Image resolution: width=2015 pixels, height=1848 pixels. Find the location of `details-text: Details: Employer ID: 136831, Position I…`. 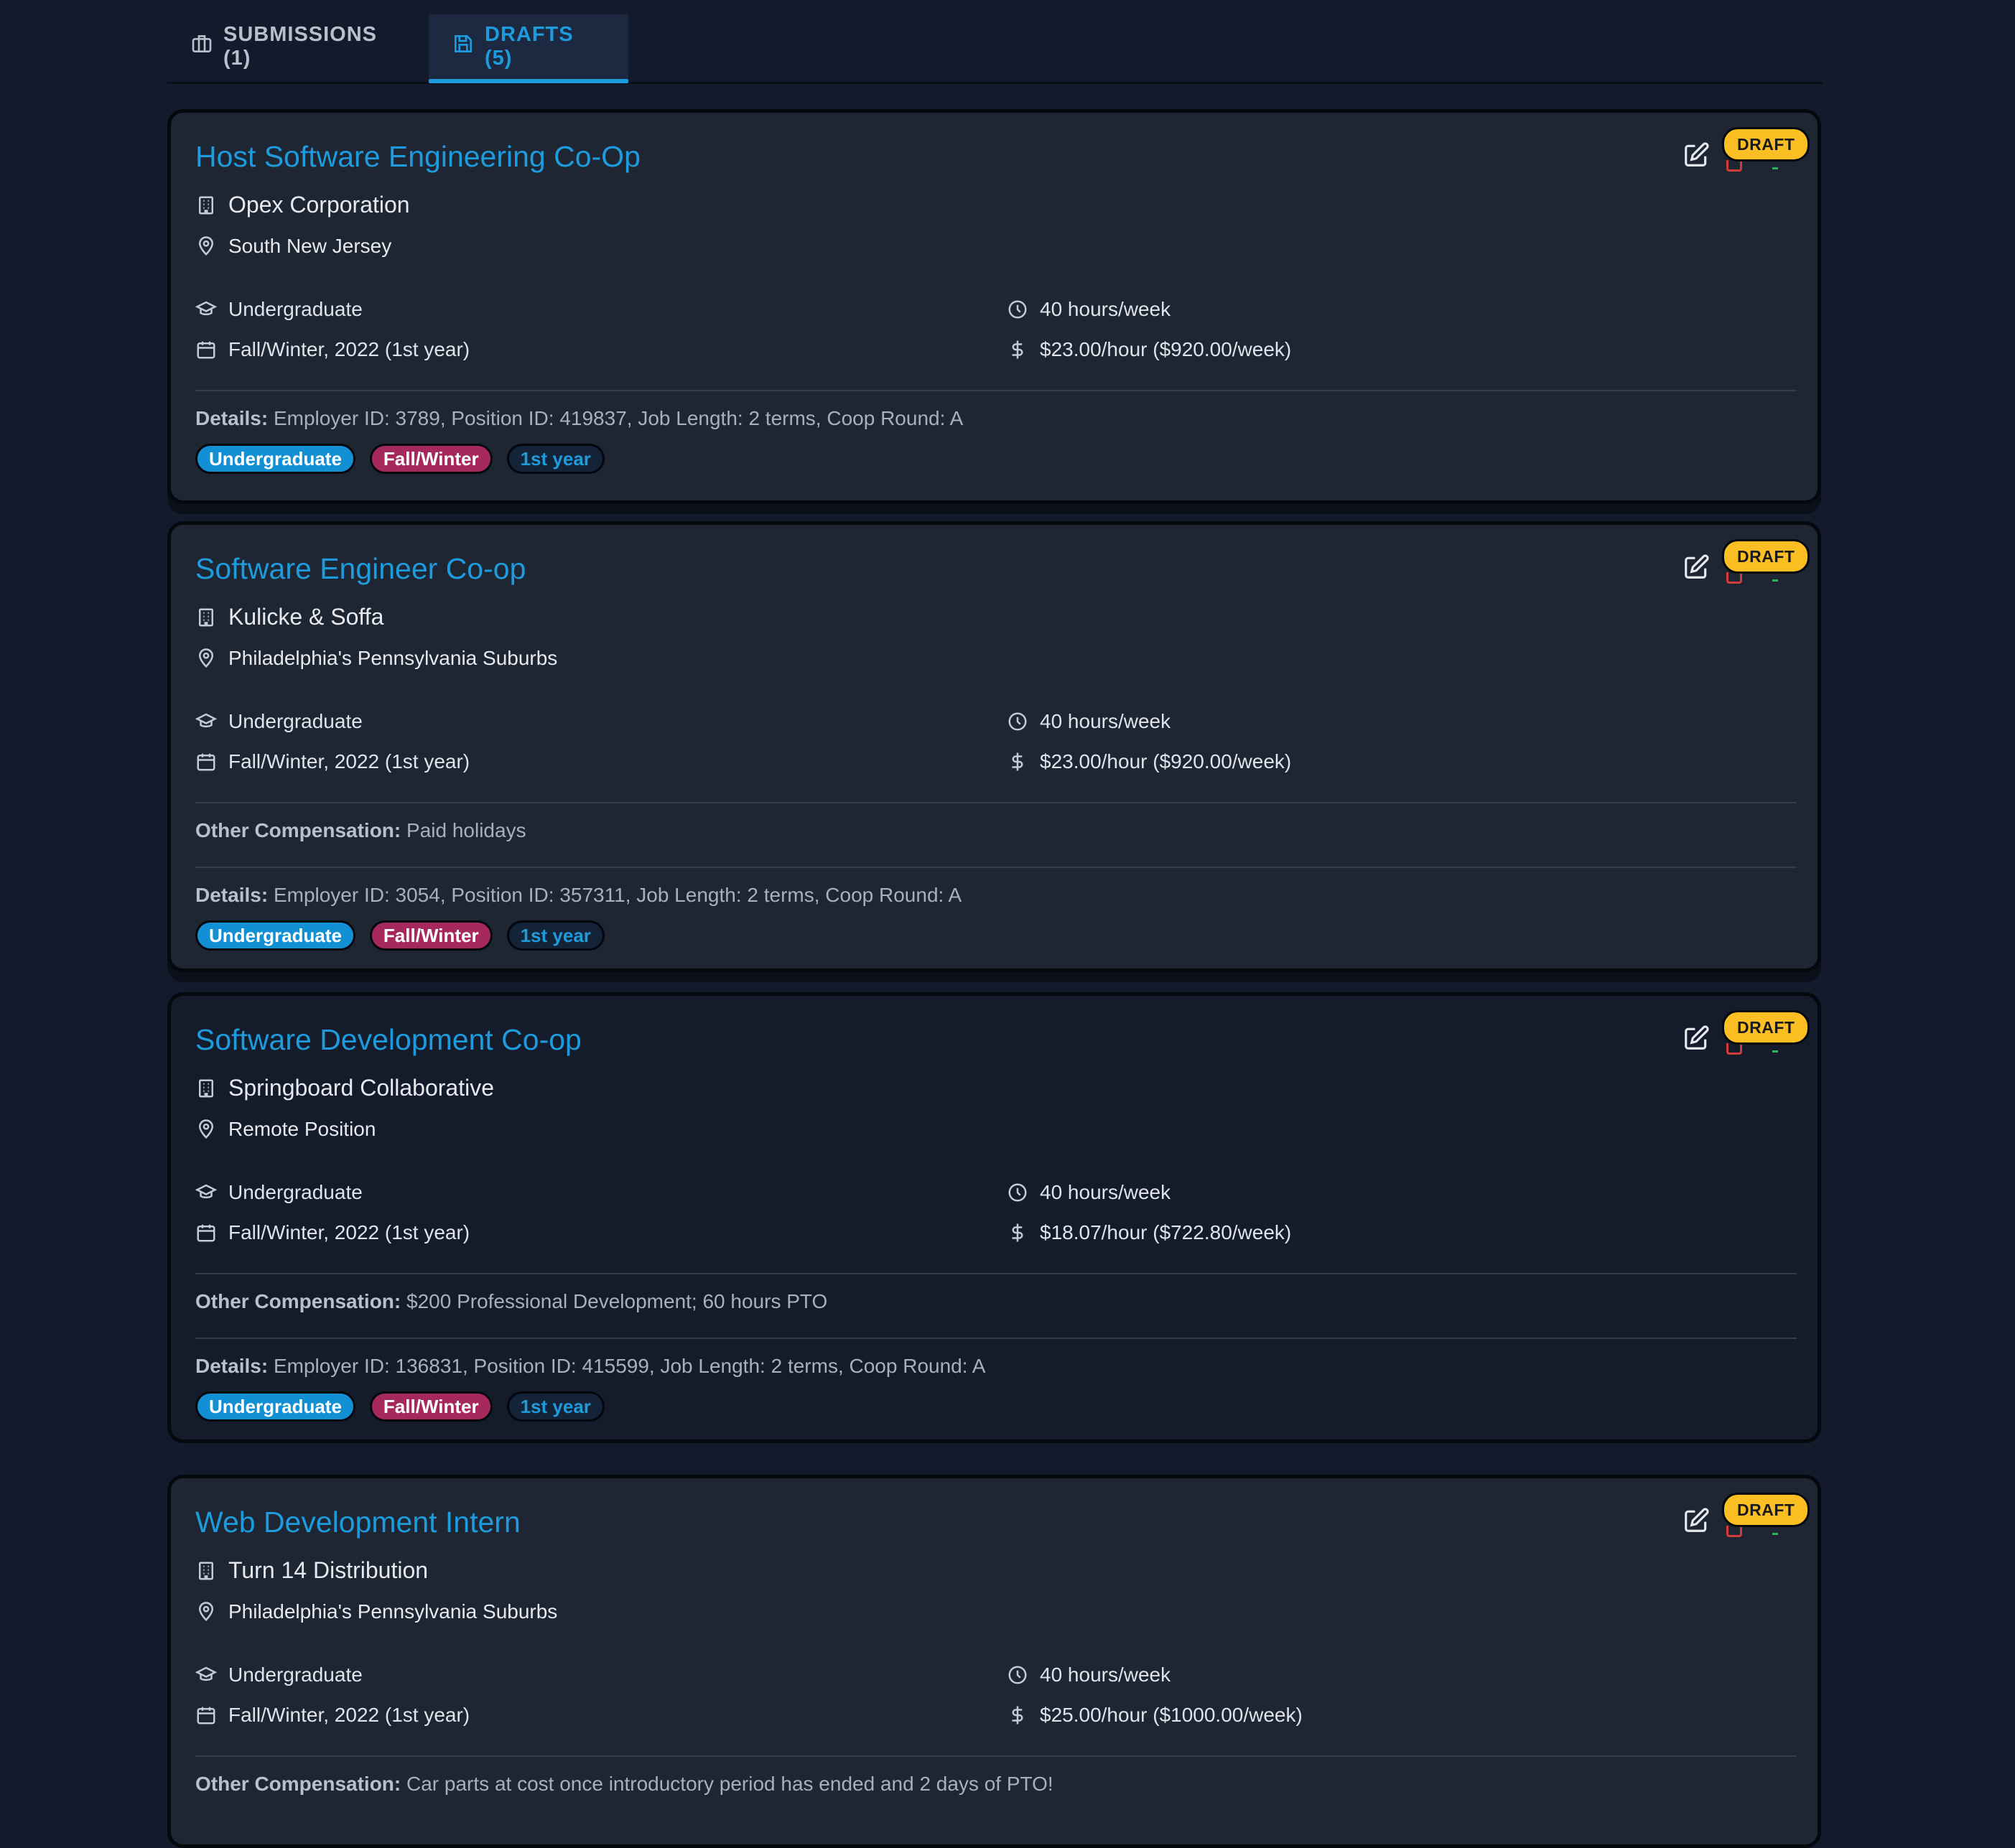

details-text: Details: Employer ID: 136831, Position I… is located at coordinates (590, 1366).